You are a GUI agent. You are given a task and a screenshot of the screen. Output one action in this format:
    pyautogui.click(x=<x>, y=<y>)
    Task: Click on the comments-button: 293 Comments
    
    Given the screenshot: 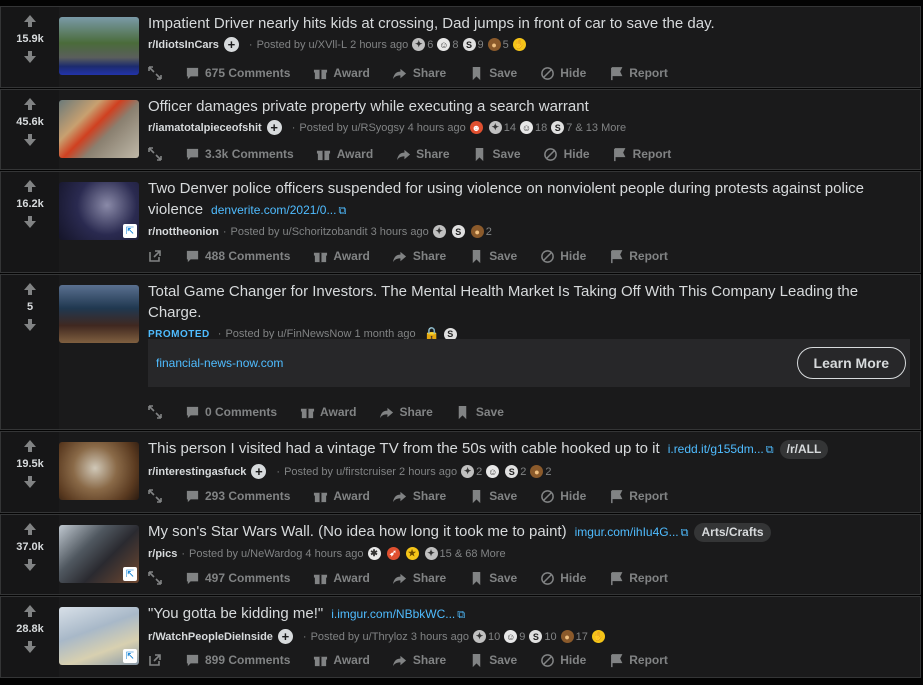 What is the action you would take?
    pyautogui.click(x=237, y=496)
    